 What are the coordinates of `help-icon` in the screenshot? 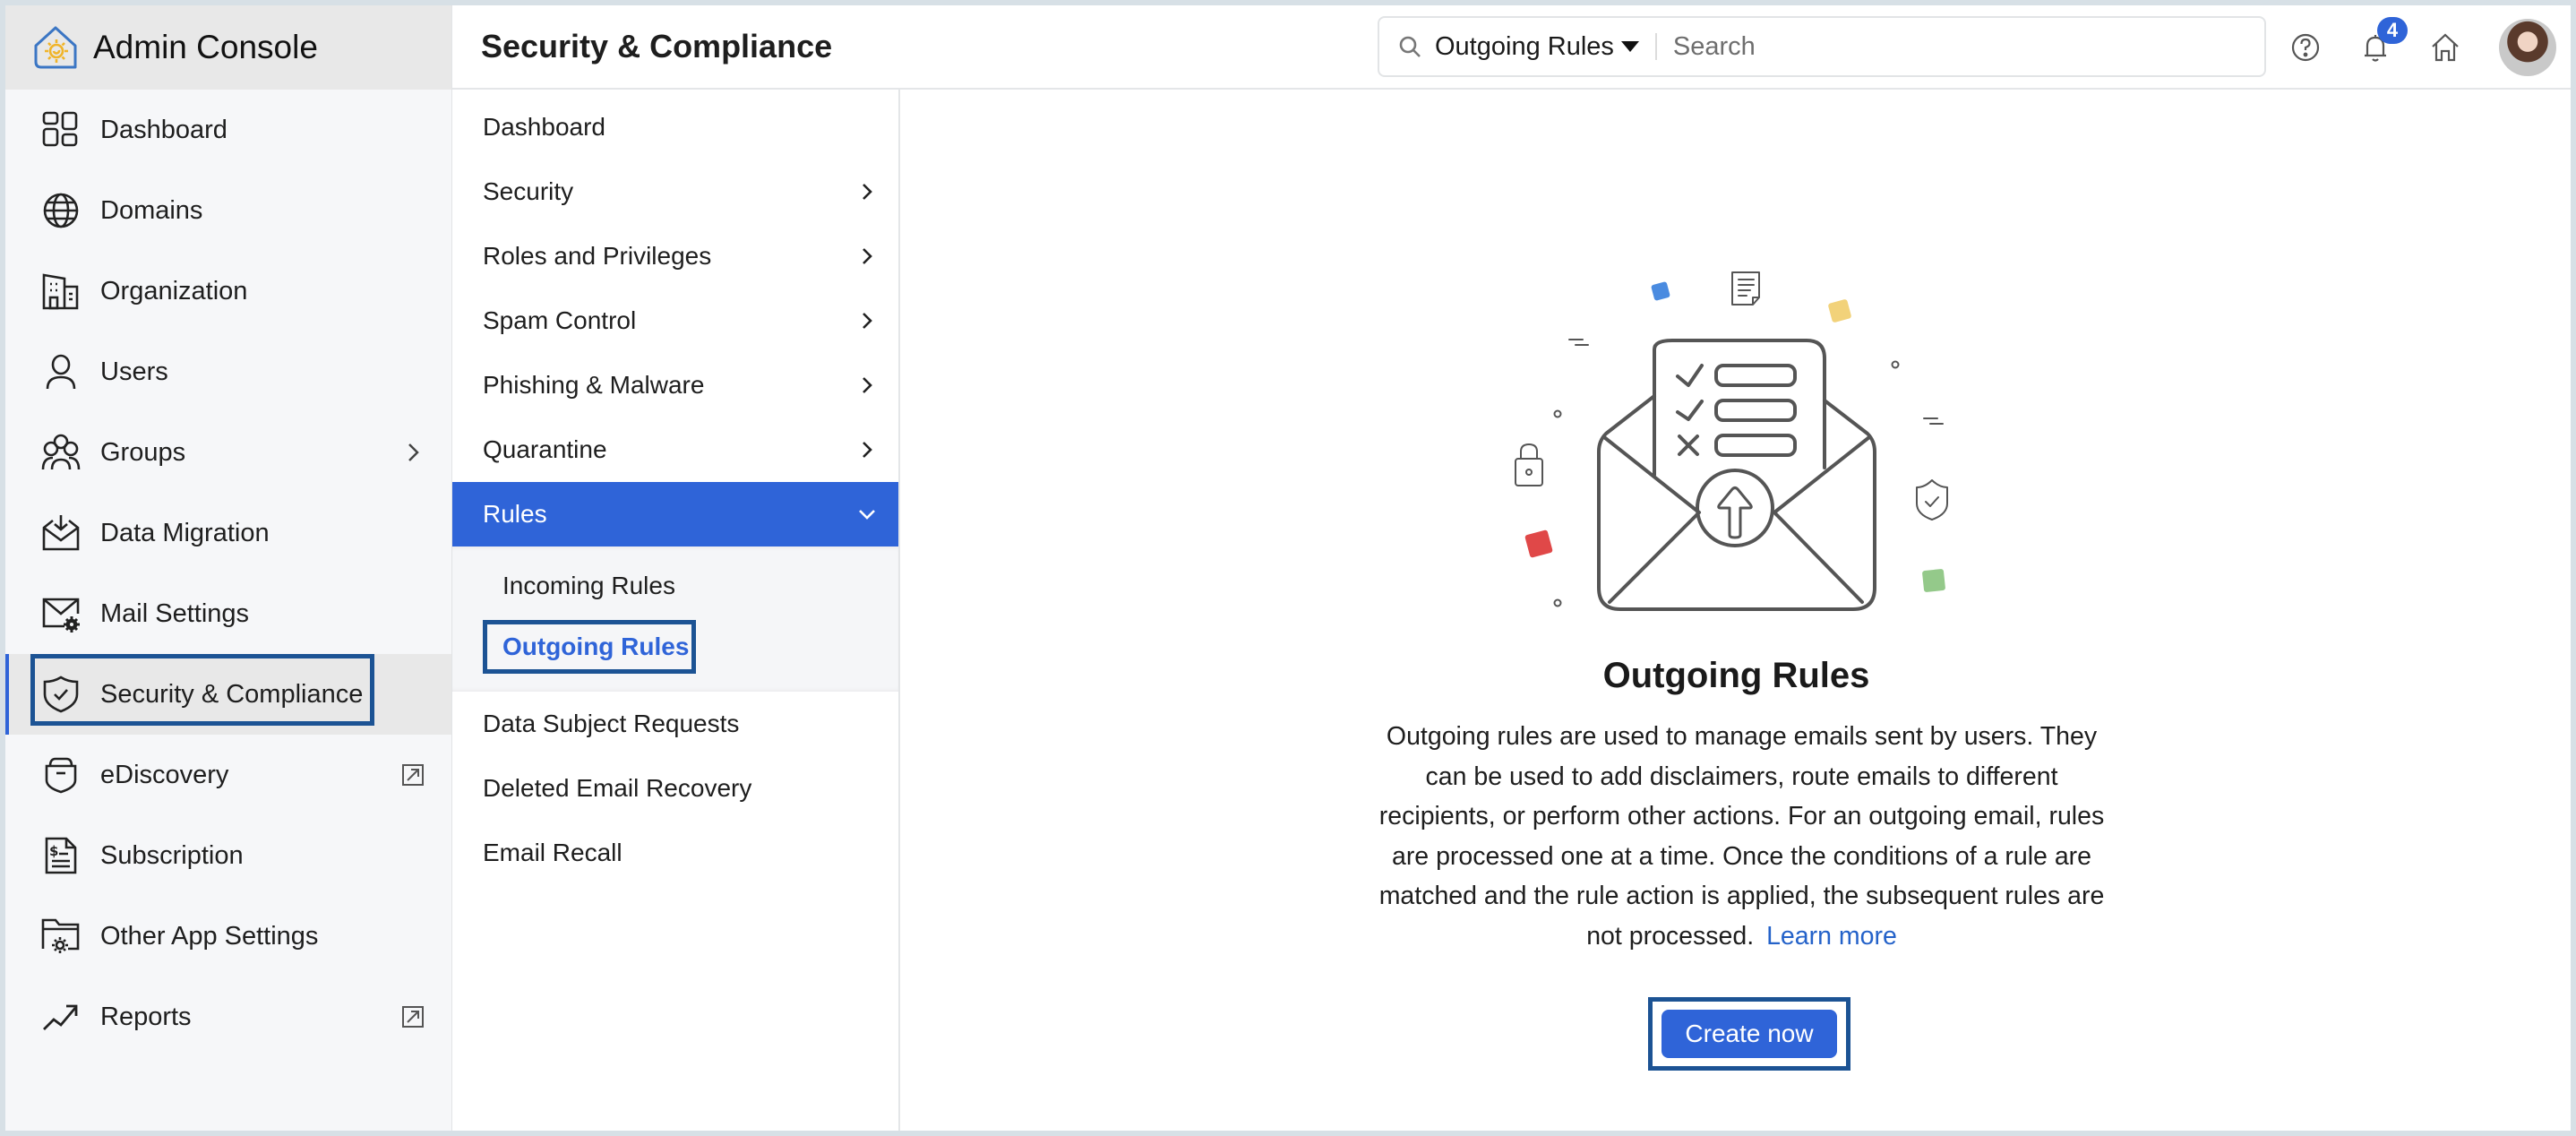 It's located at (2305, 47).